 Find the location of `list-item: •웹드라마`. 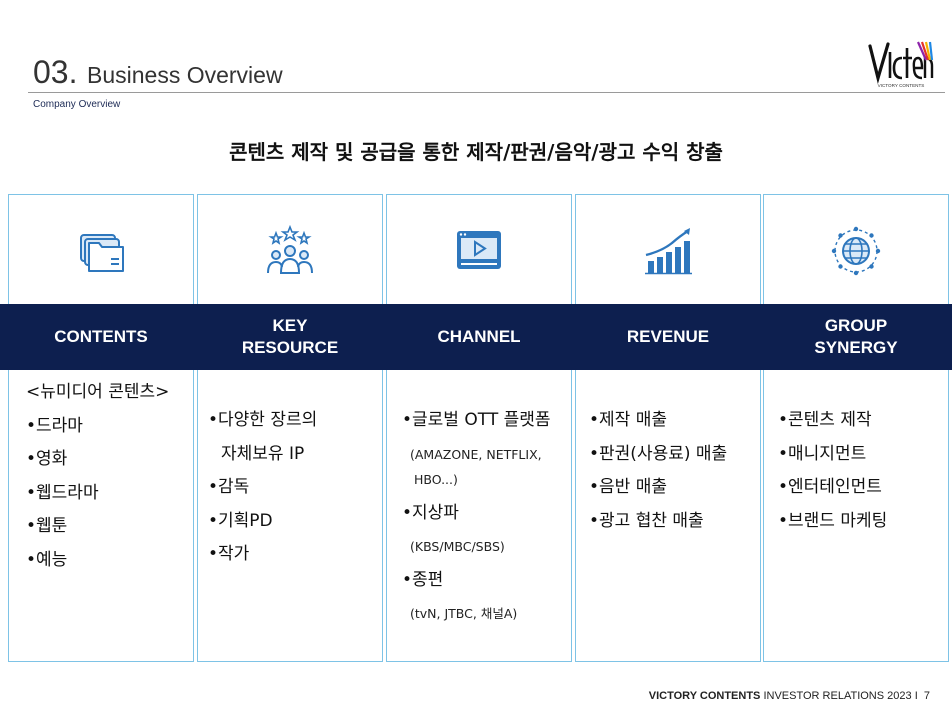

list-item: •웹드라마 is located at coordinates (62, 492).